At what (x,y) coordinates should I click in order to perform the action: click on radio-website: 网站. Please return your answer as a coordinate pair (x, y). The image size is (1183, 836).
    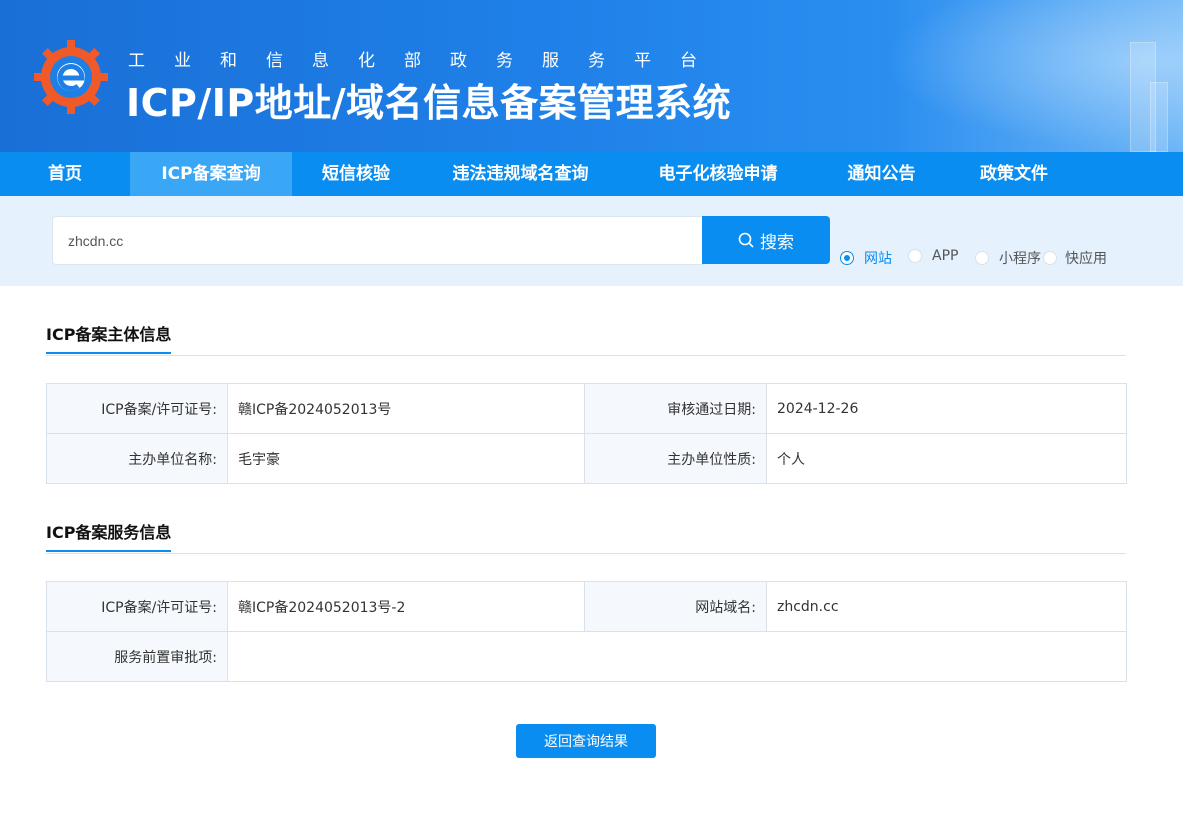
    Looking at the image, I should click on (866, 258).